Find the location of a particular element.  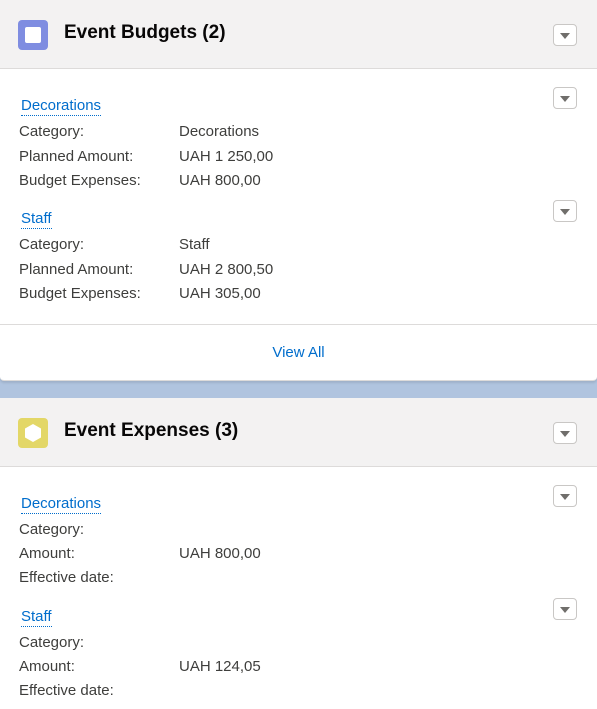

field-row: Planned Amount: UAH 1 250,00 is located at coordinates (299, 157).